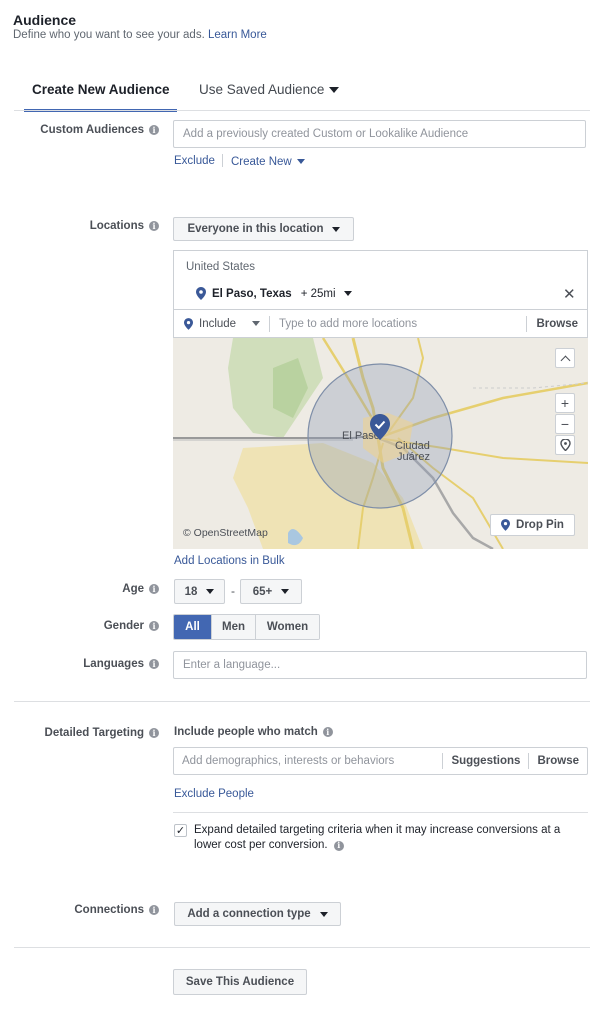 The width and height of the screenshot is (604, 1024). I want to click on browse-locations-button: Browse, so click(557, 324).